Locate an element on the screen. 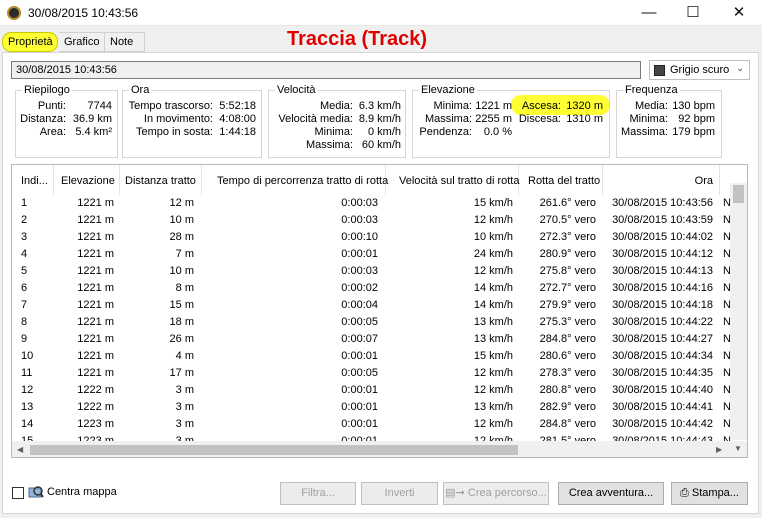  cell-course: 279.9° vero is located at coordinates (567, 305).